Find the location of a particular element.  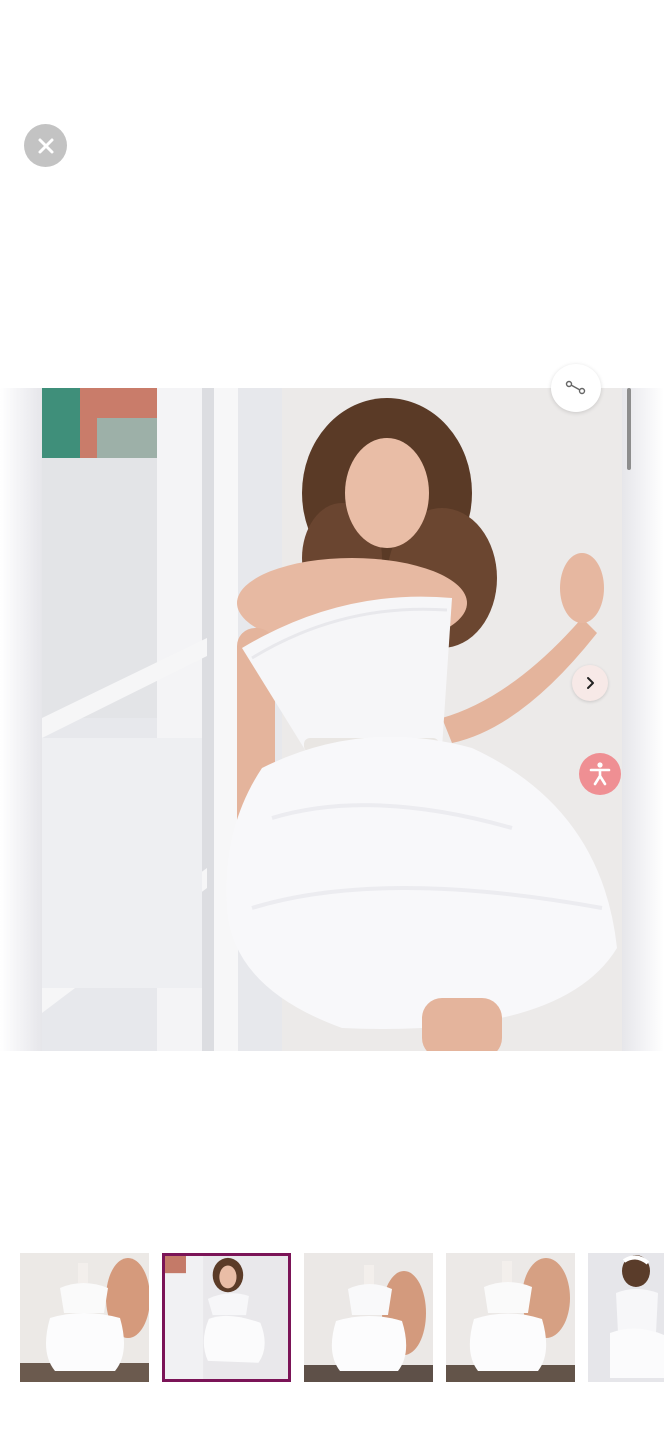

next-image-peek is located at coordinates (643, 719).